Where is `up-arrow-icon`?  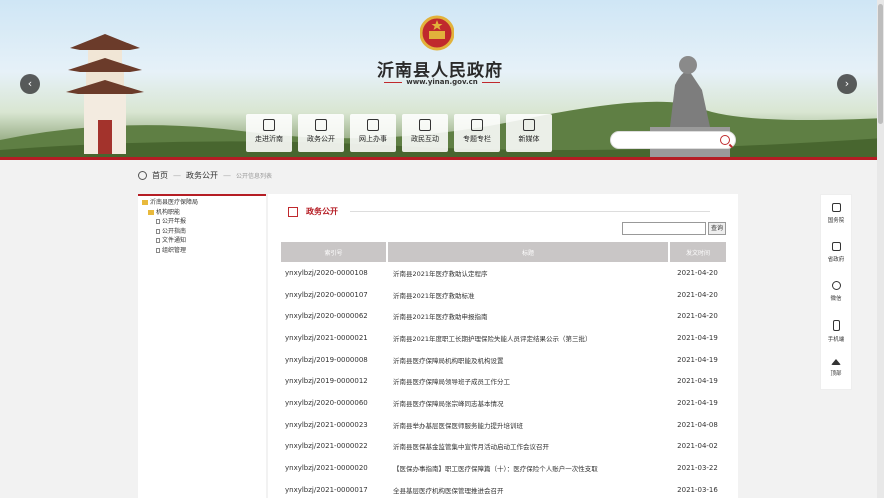
up-arrow-icon is located at coordinates (836, 362).